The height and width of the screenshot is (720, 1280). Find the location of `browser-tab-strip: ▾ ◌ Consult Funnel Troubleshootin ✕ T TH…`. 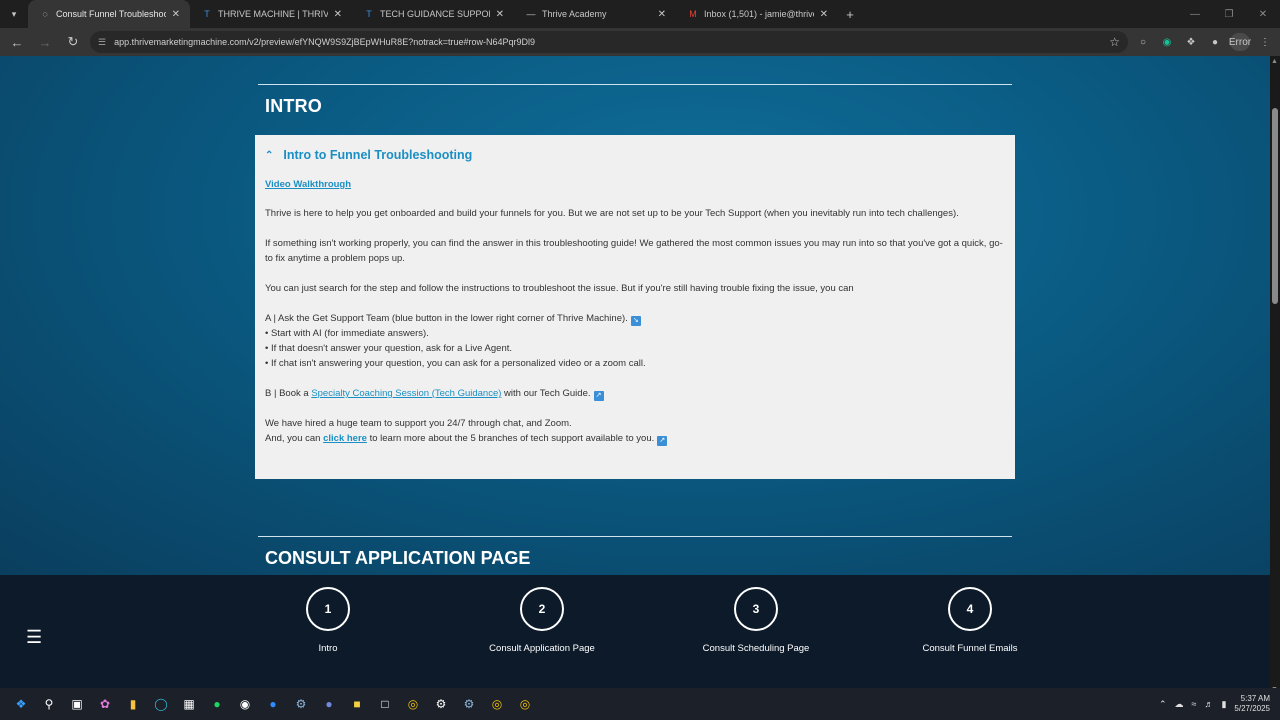

browser-tab-strip: ▾ ◌ Consult Funnel Troubleshootin ✕ T TH… is located at coordinates (640, 14).